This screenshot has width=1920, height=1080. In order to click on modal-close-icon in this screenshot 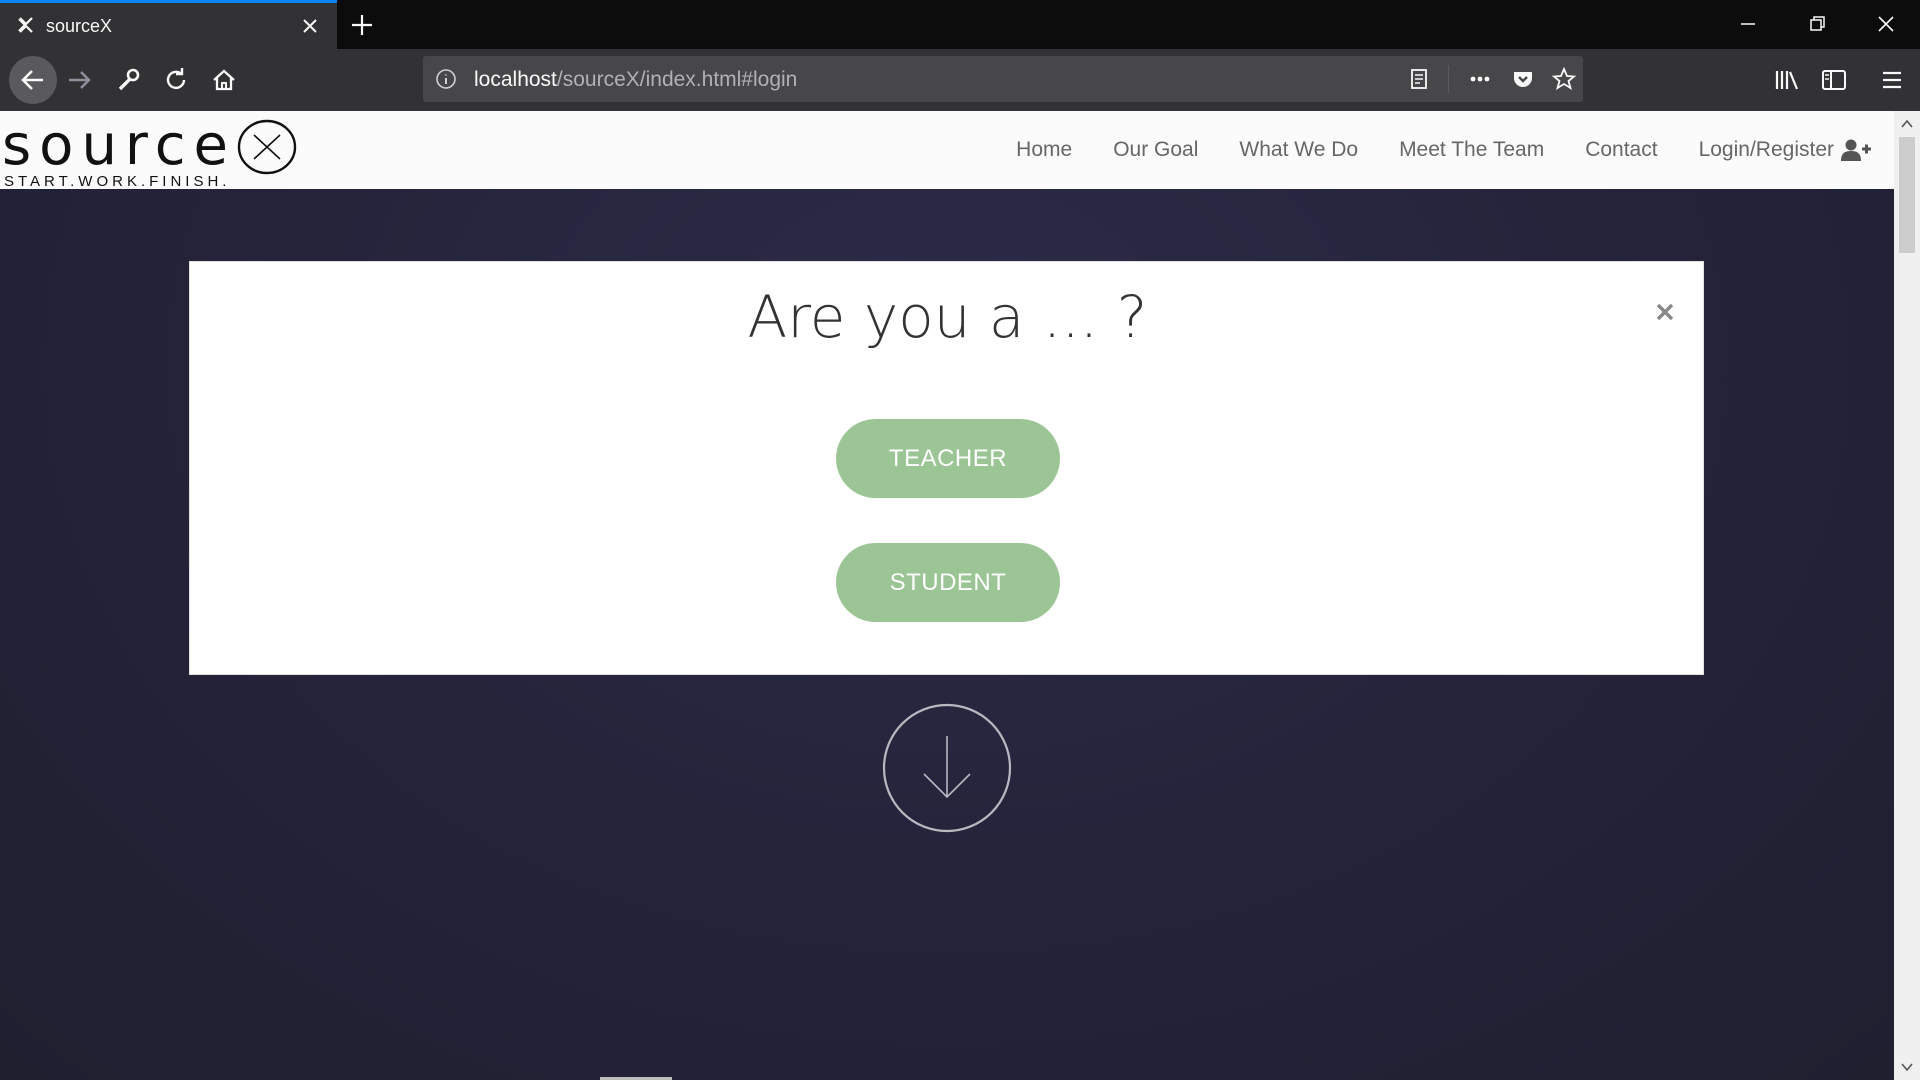, I will do `click(1665, 312)`.